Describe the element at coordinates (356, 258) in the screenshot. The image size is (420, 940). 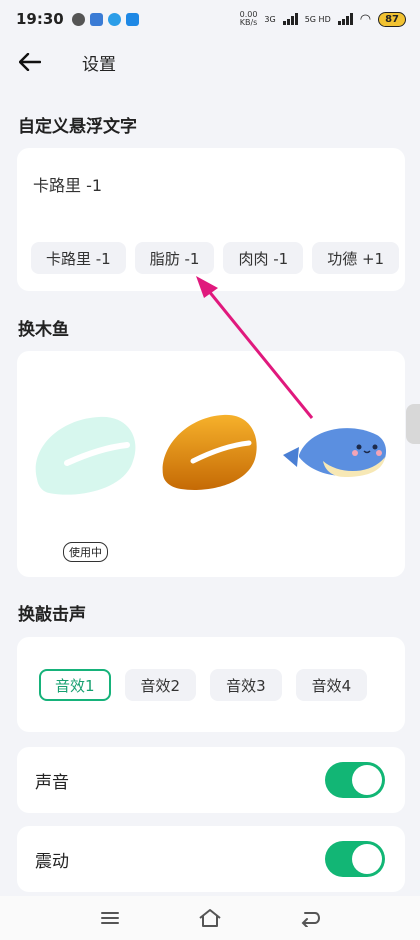
I see `float-text-option: 功德 +1` at that location.